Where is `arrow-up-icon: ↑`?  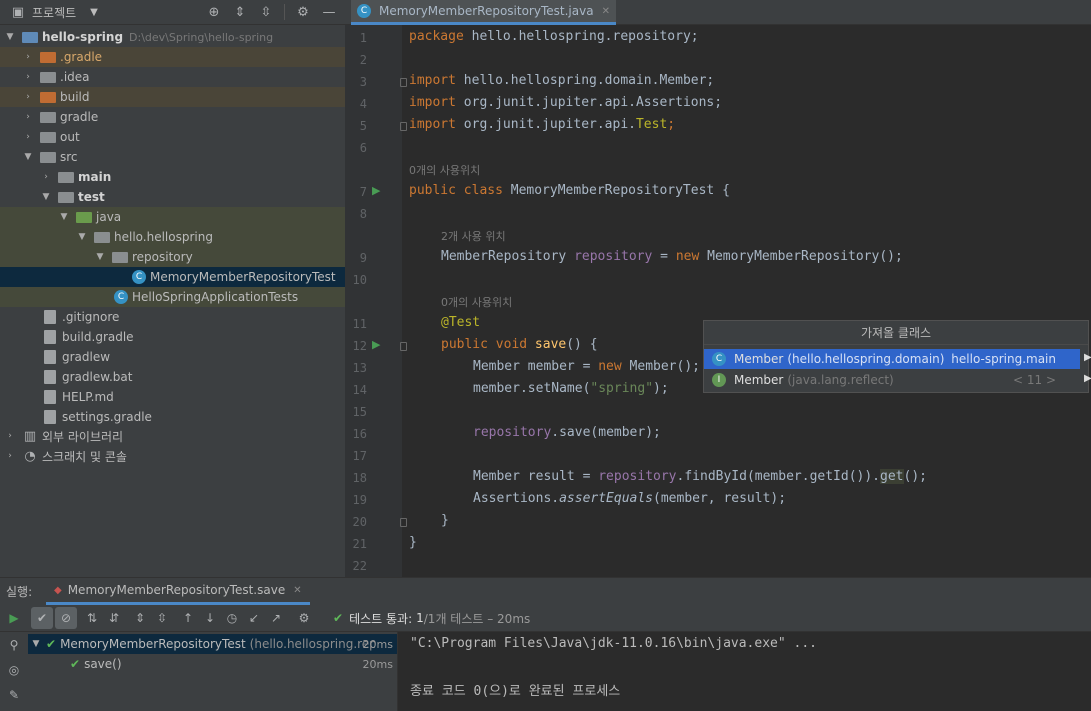 arrow-up-icon: ↑ is located at coordinates (188, 618).